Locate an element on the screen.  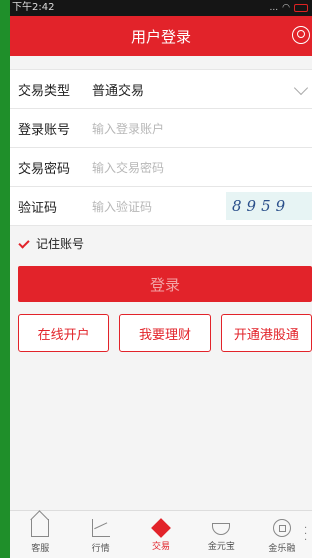
account-label: 登录账号 is located at coordinates (44, 130).